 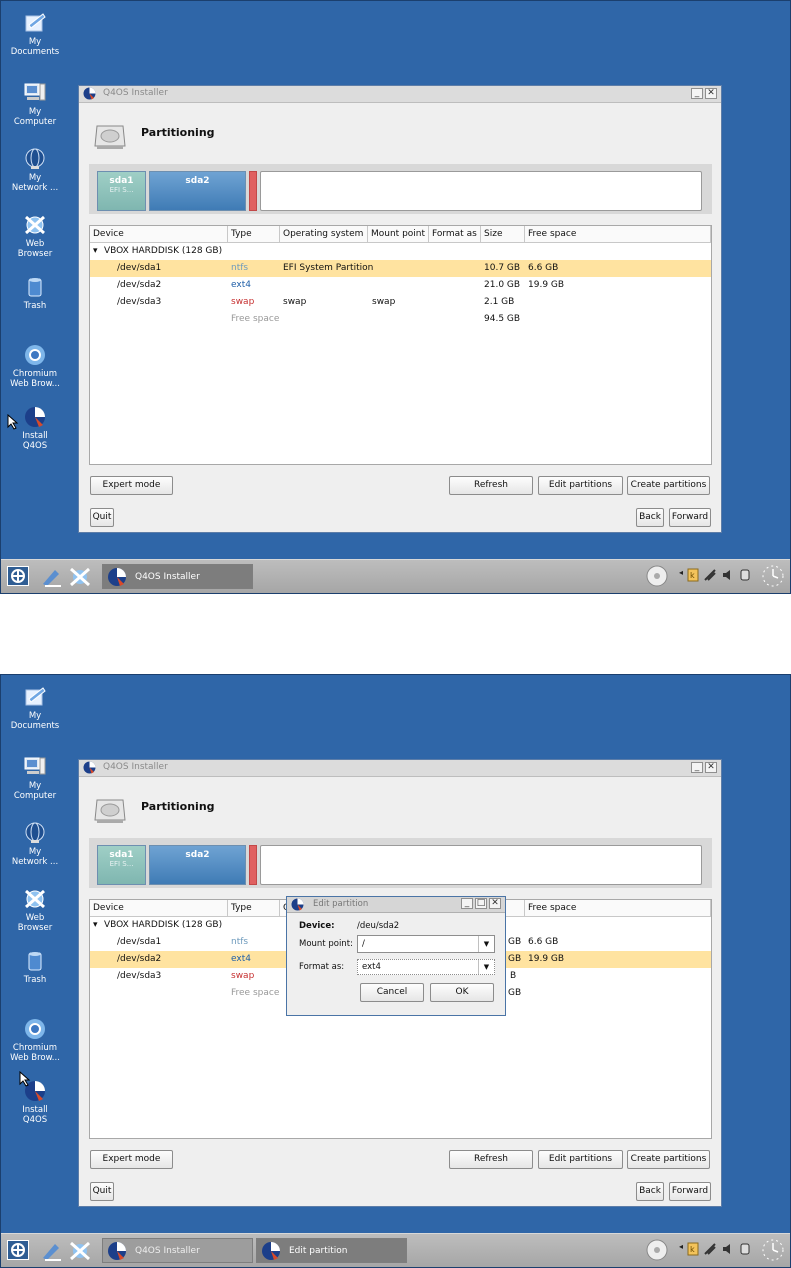 I want to click on table-row: /dev/sda2 ext4 21.0 GB 19.9 GB, so click(x=400, y=285).